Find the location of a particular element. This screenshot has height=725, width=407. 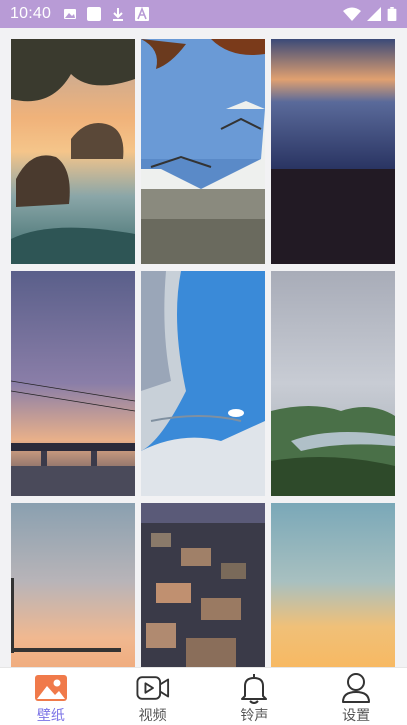

hillside-town-dusk-image is located at coordinates (203, 585).